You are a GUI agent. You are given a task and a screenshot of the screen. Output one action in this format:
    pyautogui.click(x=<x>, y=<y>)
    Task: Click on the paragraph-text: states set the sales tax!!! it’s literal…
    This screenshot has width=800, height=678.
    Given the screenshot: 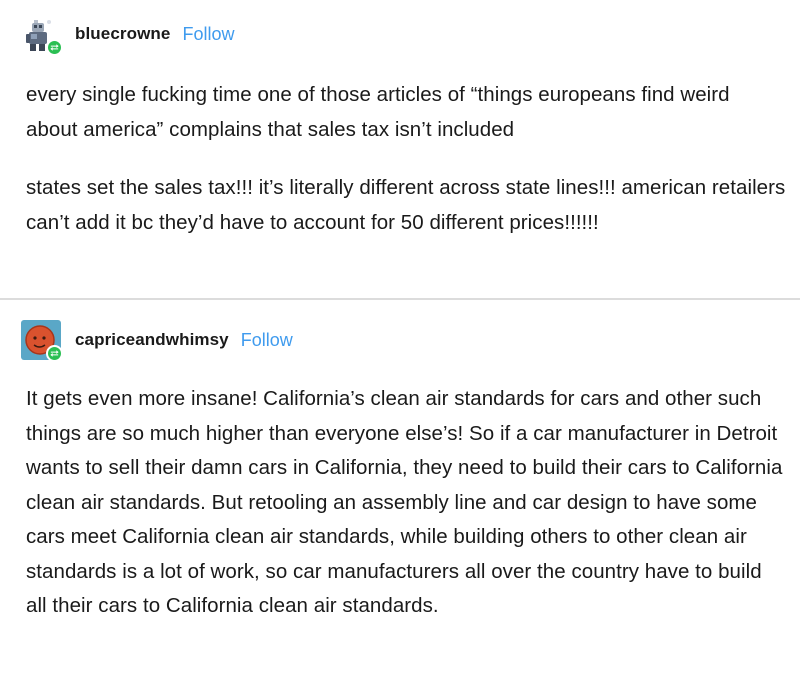 What is the action you would take?
    pyautogui.click(x=406, y=205)
    